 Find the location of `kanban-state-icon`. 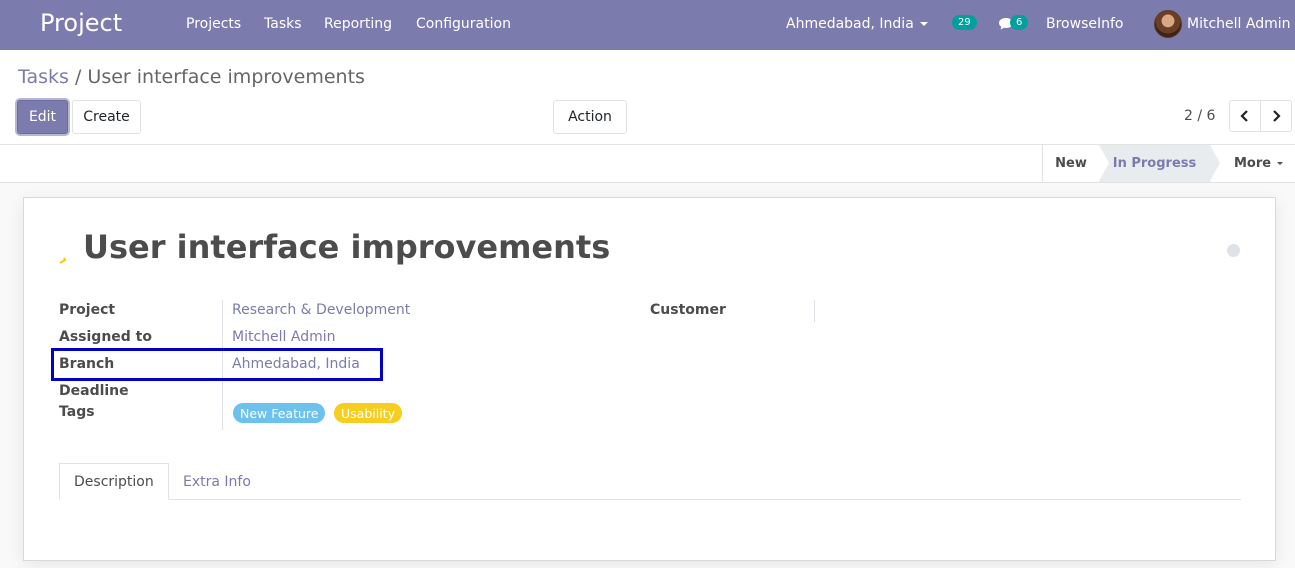

kanban-state-icon is located at coordinates (1233, 250).